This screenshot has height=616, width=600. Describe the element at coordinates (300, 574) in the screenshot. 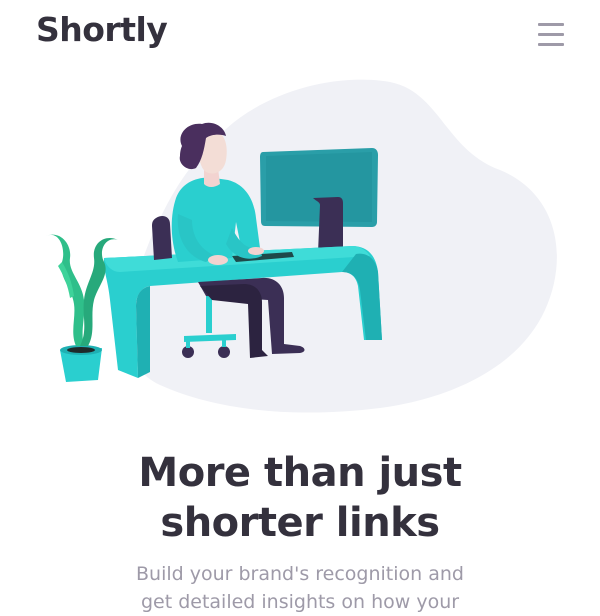

I see `subtitle-line-1: Build your brand's recognition and` at that location.